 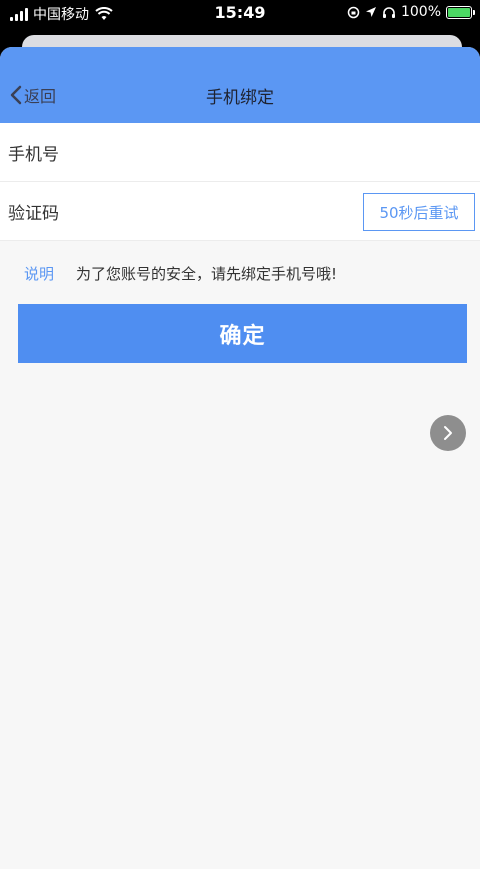 I want to click on note: 说明 为了您账号的安全，请先绑定手机号哦!, so click(x=240, y=273).